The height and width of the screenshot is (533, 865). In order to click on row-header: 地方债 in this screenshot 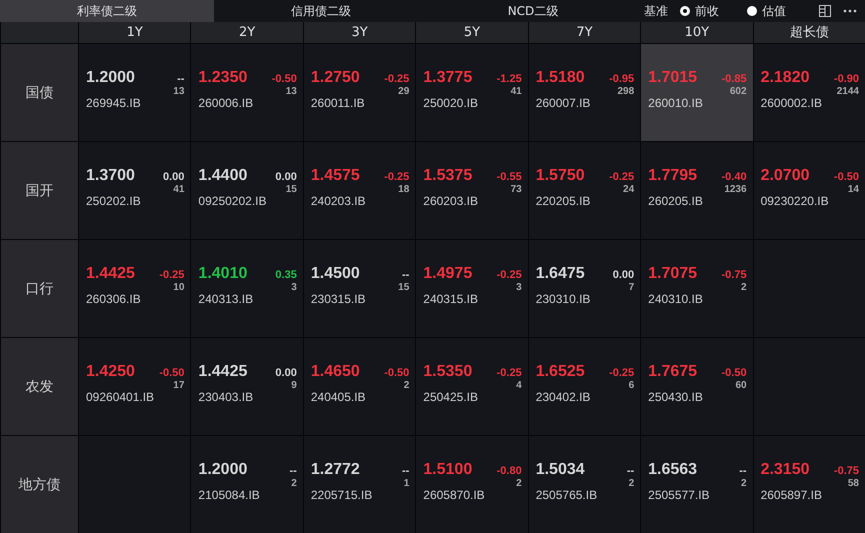, I will do `click(39, 484)`.